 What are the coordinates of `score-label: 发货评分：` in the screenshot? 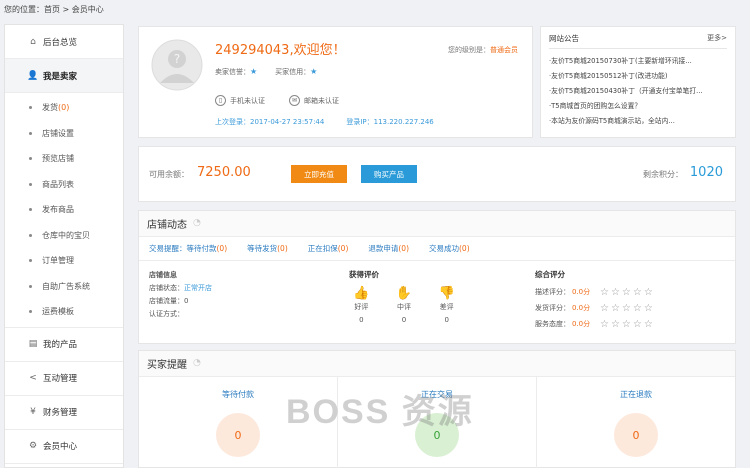 It's located at (552, 308).